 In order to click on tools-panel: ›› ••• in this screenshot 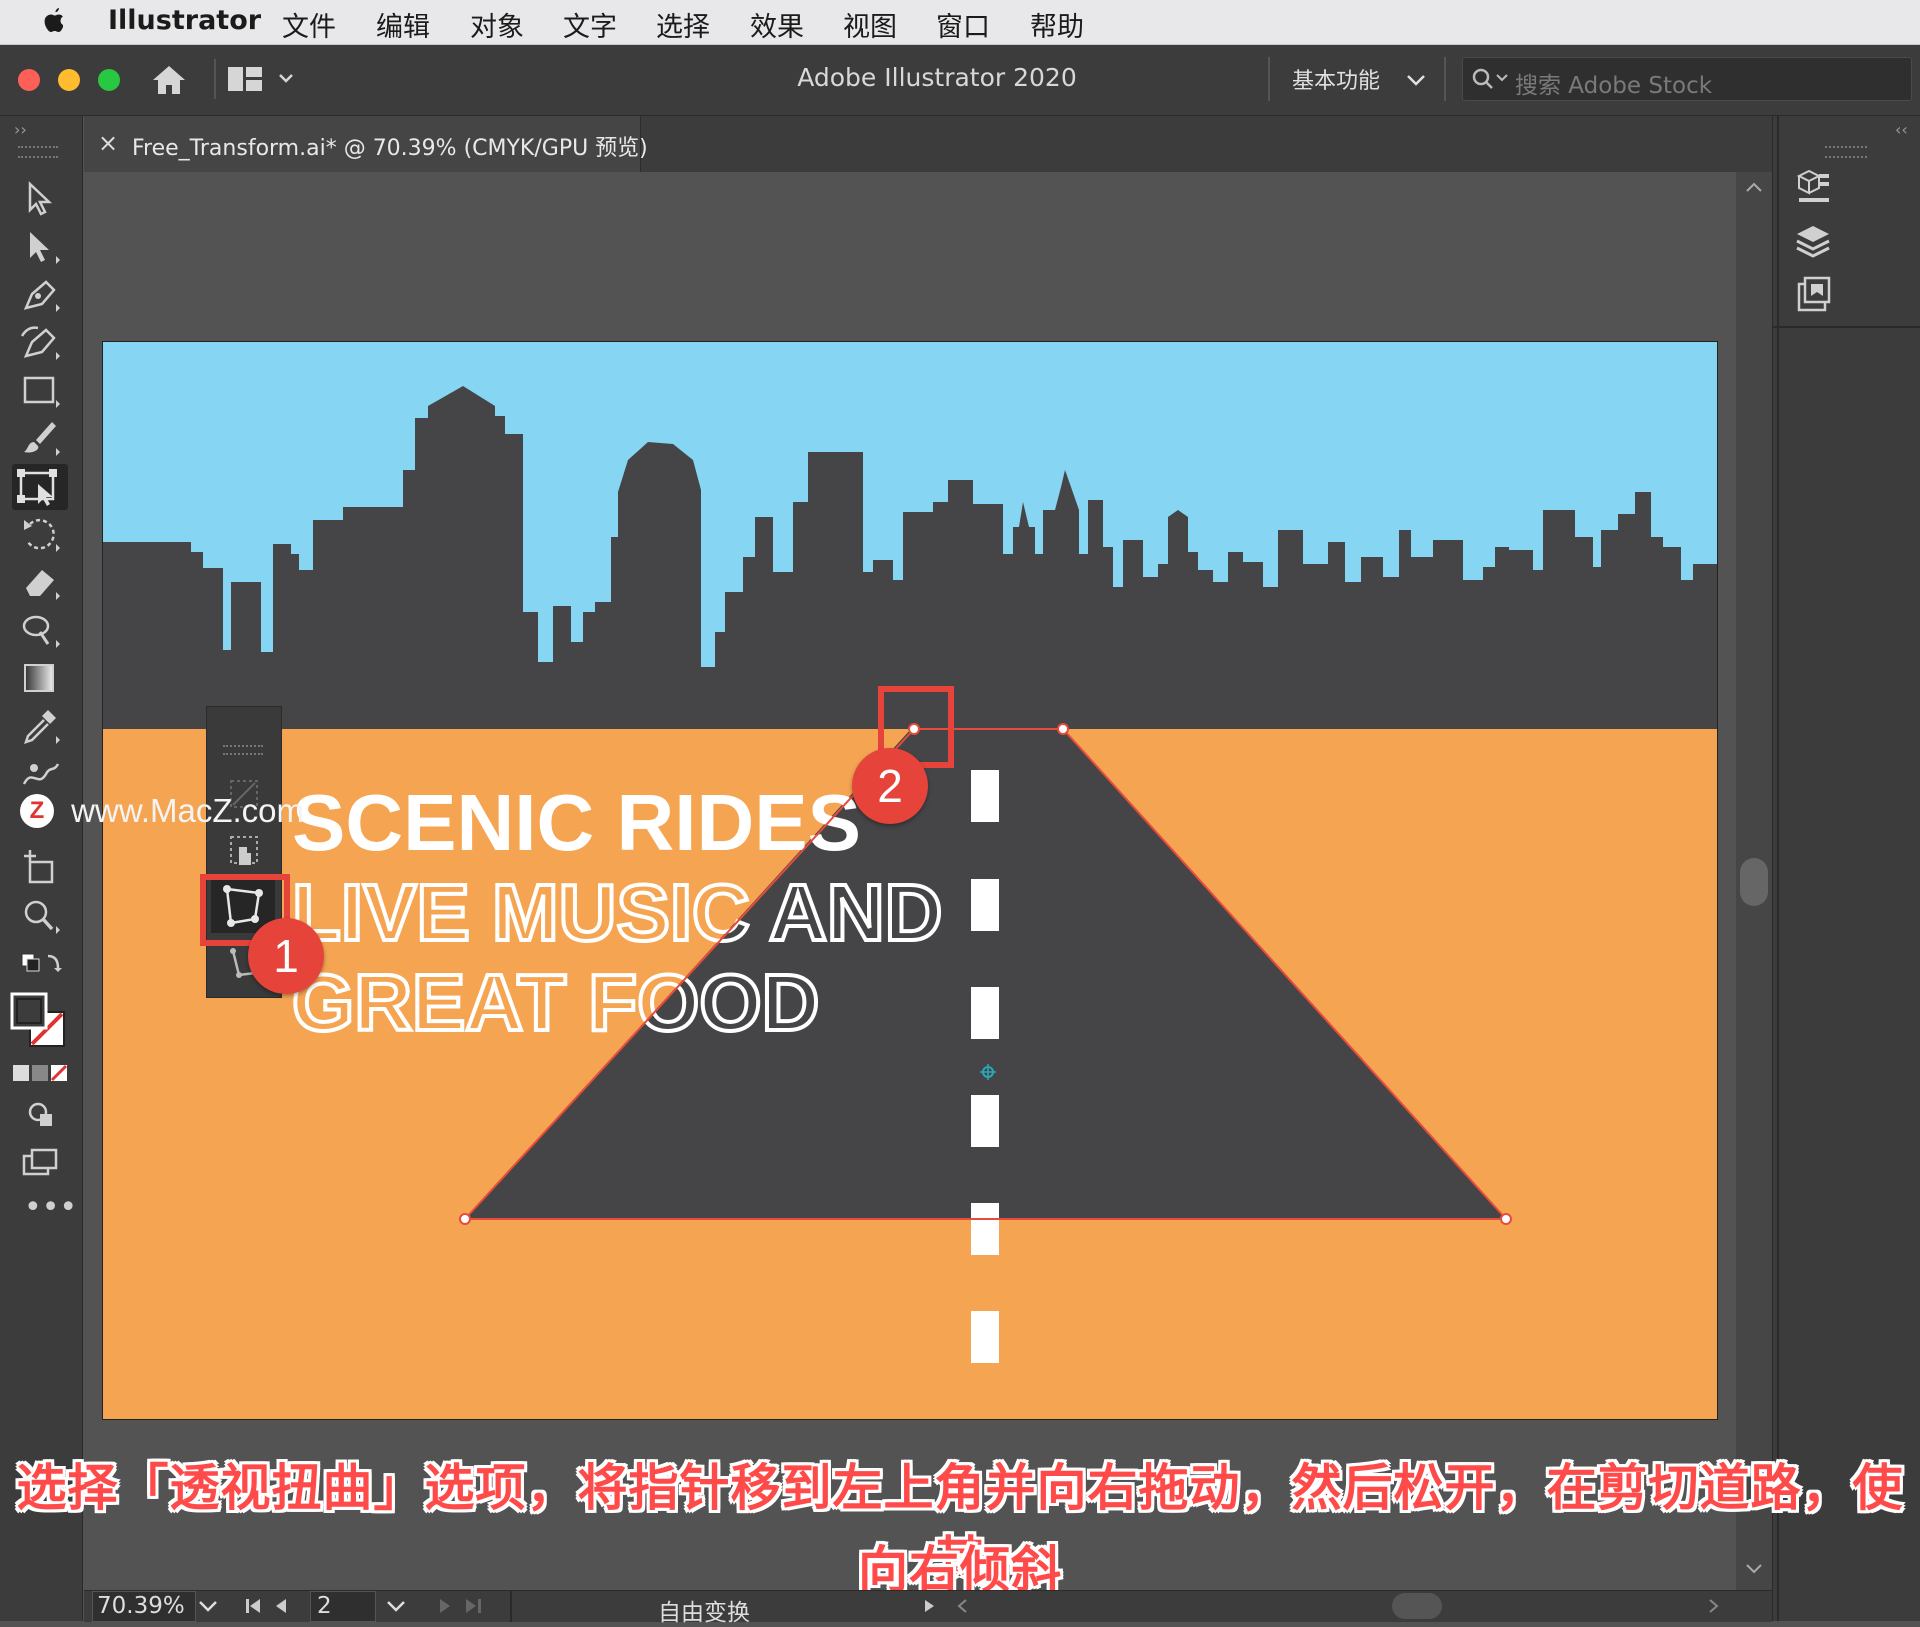, I will do `click(41, 868)`.